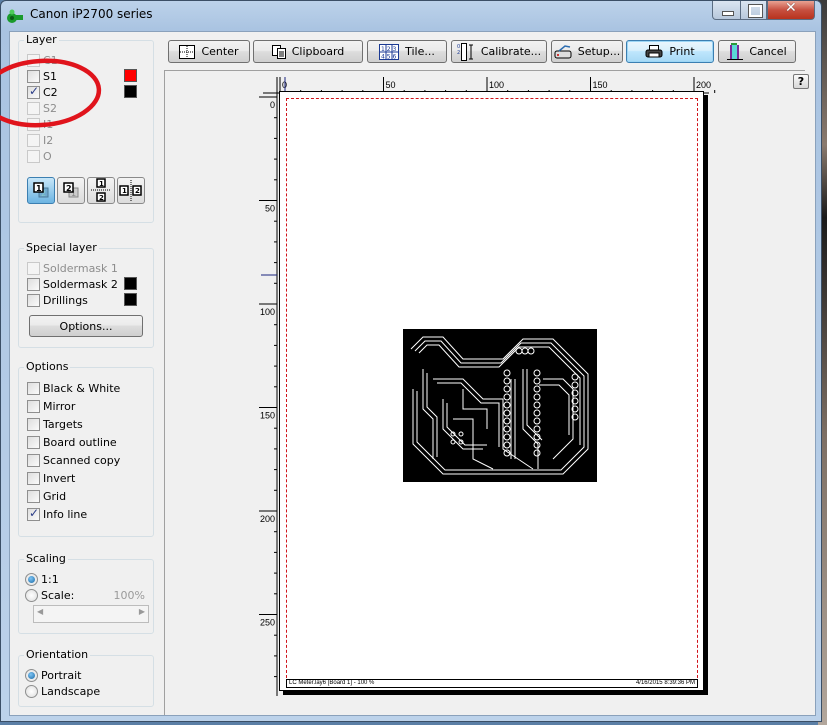 The image size is (827, 725). I want to click on scale-value: 100%, so click(129, 595).